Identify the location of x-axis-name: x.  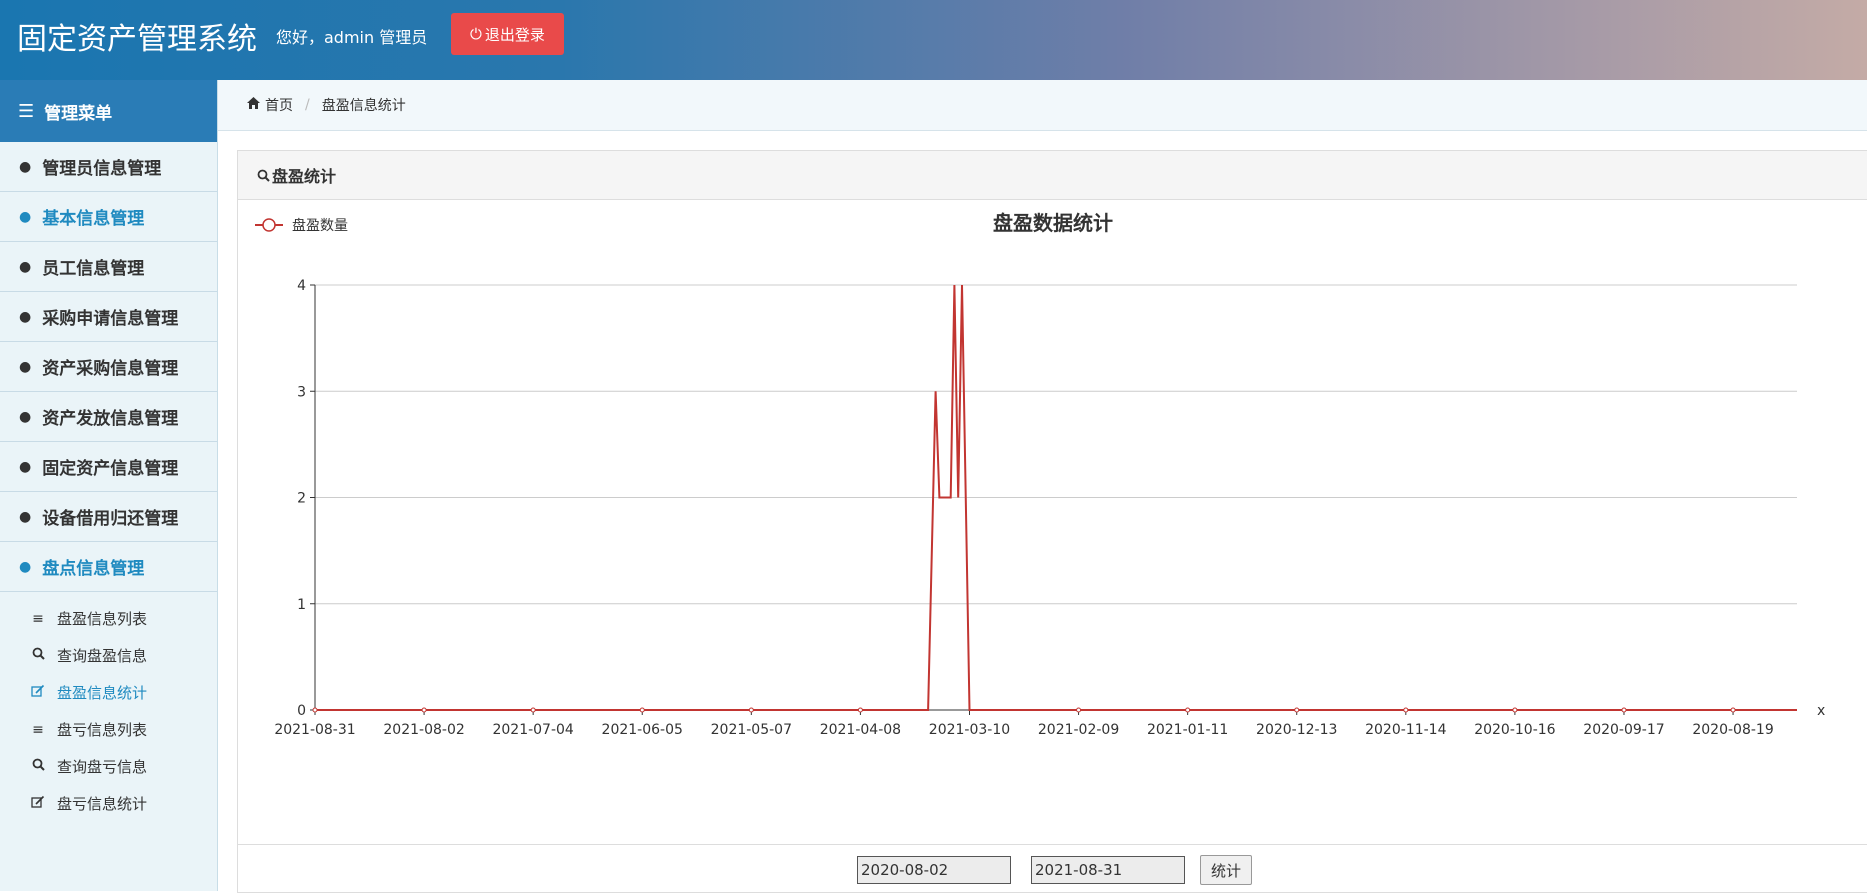
(1821, 711).